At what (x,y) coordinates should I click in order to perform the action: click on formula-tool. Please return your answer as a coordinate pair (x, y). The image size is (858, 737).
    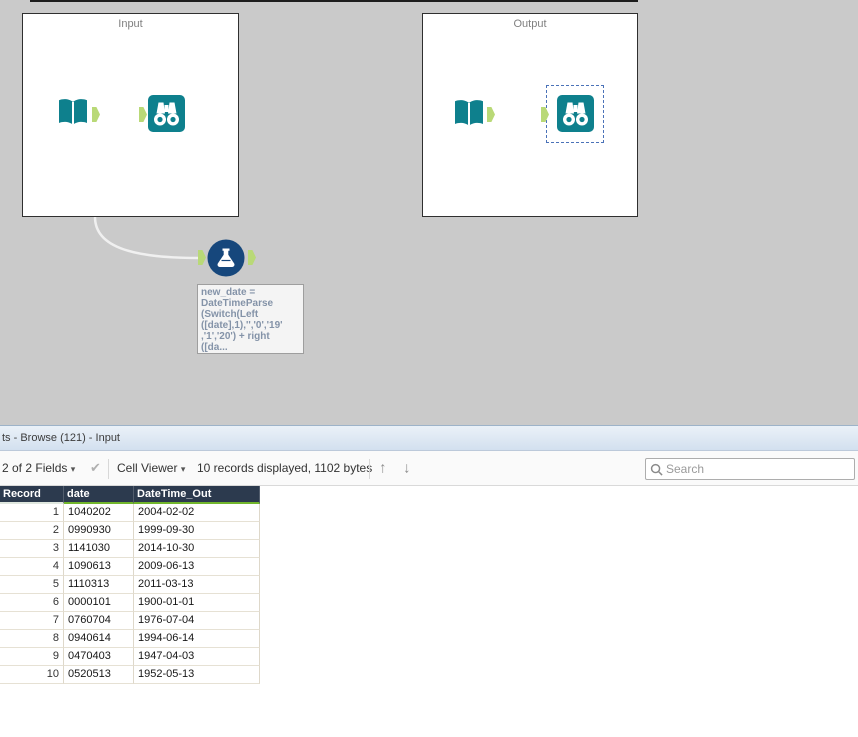
    Looking at the image, I should click on (226, 260).